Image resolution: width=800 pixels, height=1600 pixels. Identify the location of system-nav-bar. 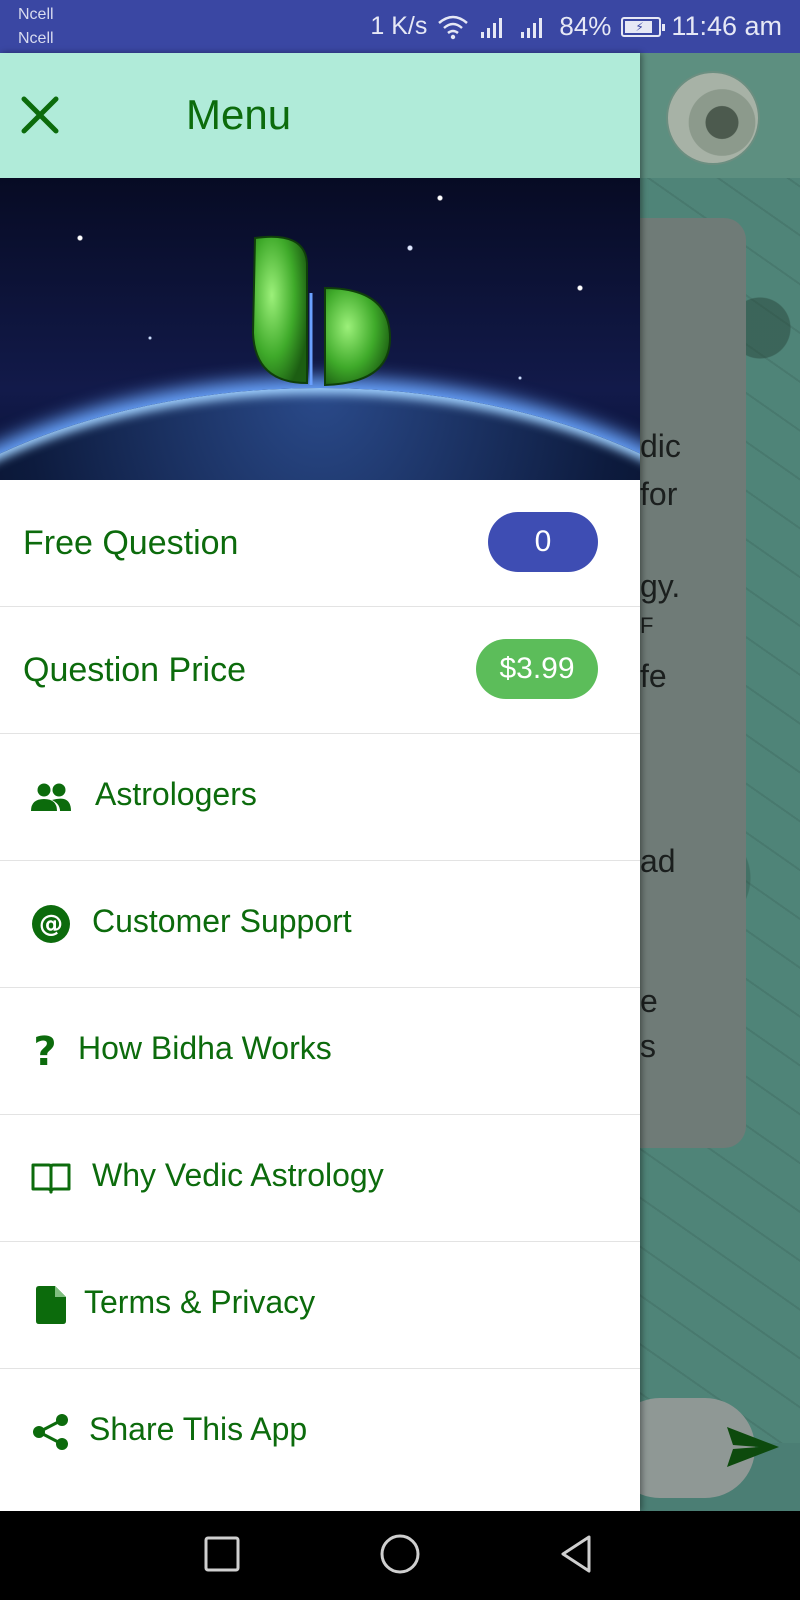
(400, 1555).